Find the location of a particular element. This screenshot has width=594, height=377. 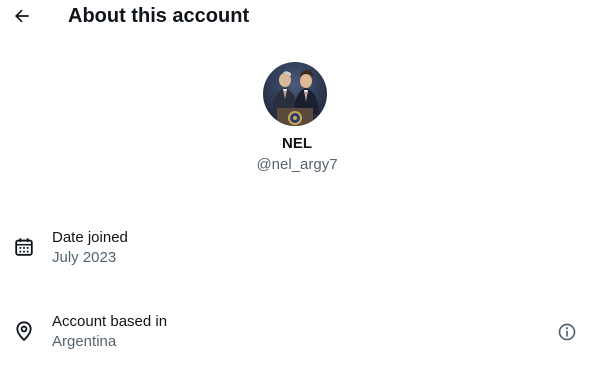

info-icon is located at coordinates (567, 332).